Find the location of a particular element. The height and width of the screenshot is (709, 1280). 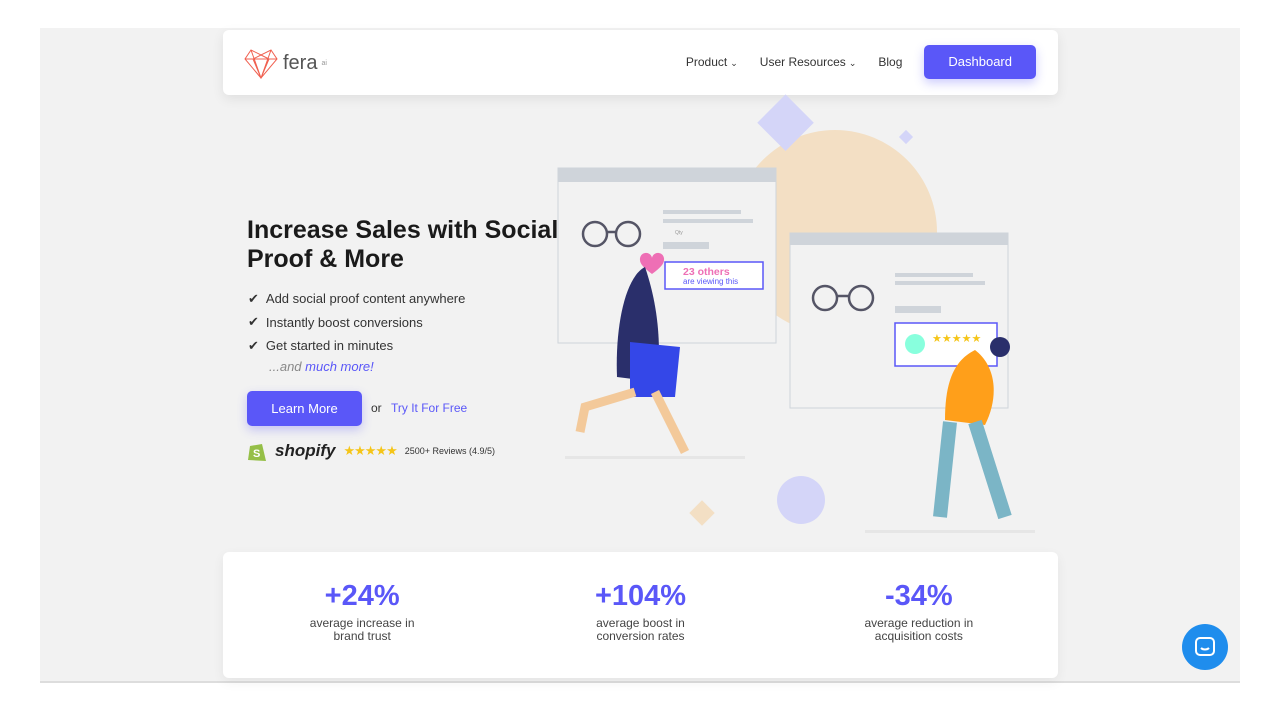

feature-item: ✔ Add social proof content anywhere is located at coordinates (356, 299).